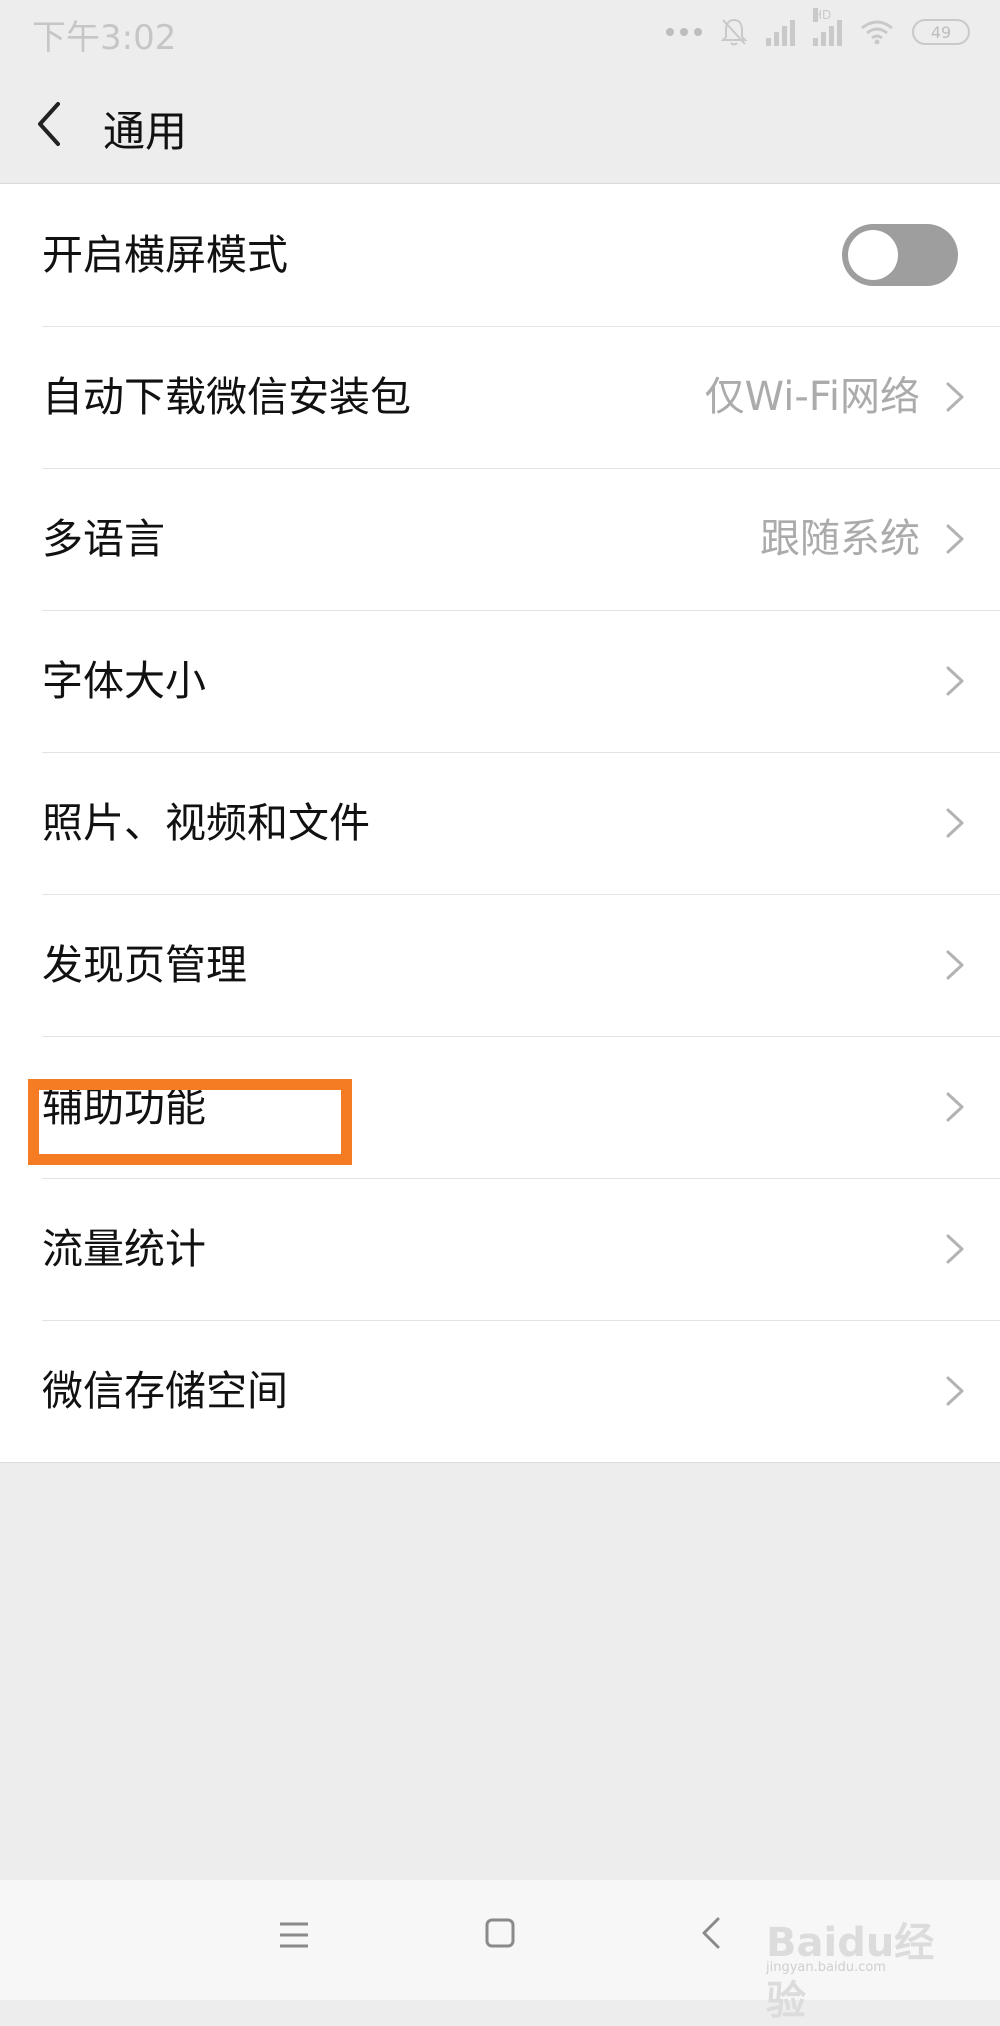  I want to click on landscape-toggle, so click(900, 255).